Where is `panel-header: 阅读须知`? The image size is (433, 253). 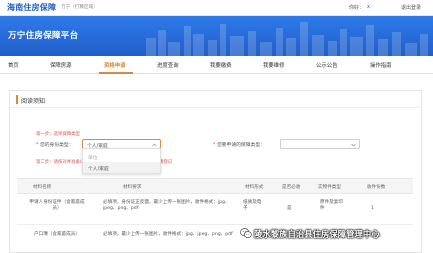 panel-header: 阅读须知 is located at coordinates (215, 99).